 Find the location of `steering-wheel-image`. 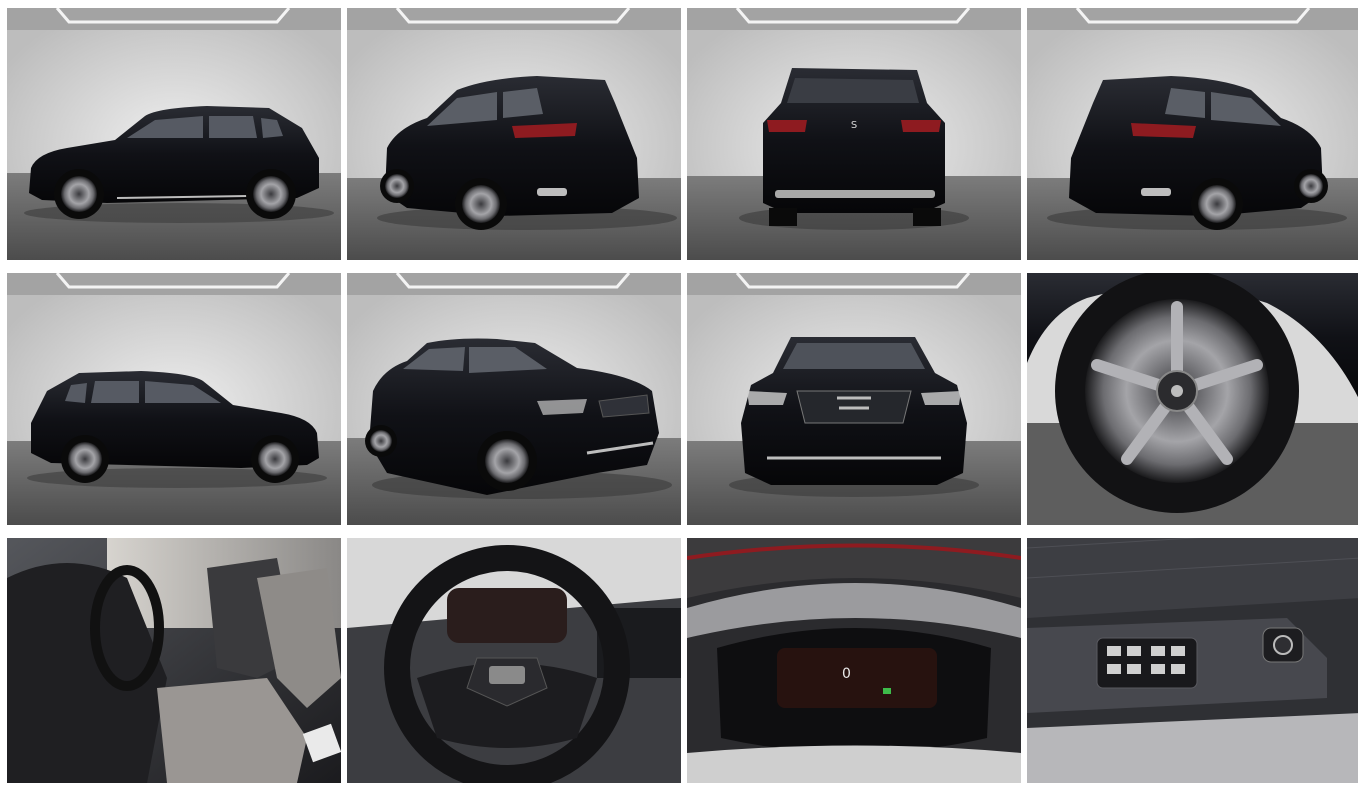

steering-wheel-image is located at coordinates (514, 660).